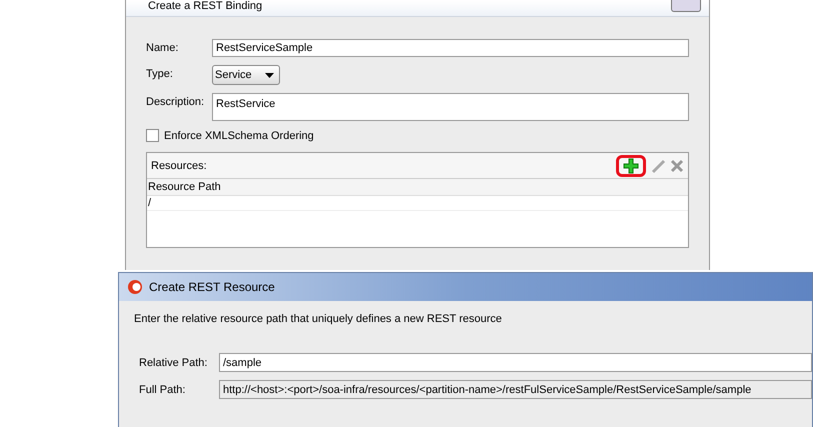 This screenshot has width=813, height=427. What do you see at coordinates (269, 75) in the screenshot?
I see `caret-icon` at bounding box center [269, 75].